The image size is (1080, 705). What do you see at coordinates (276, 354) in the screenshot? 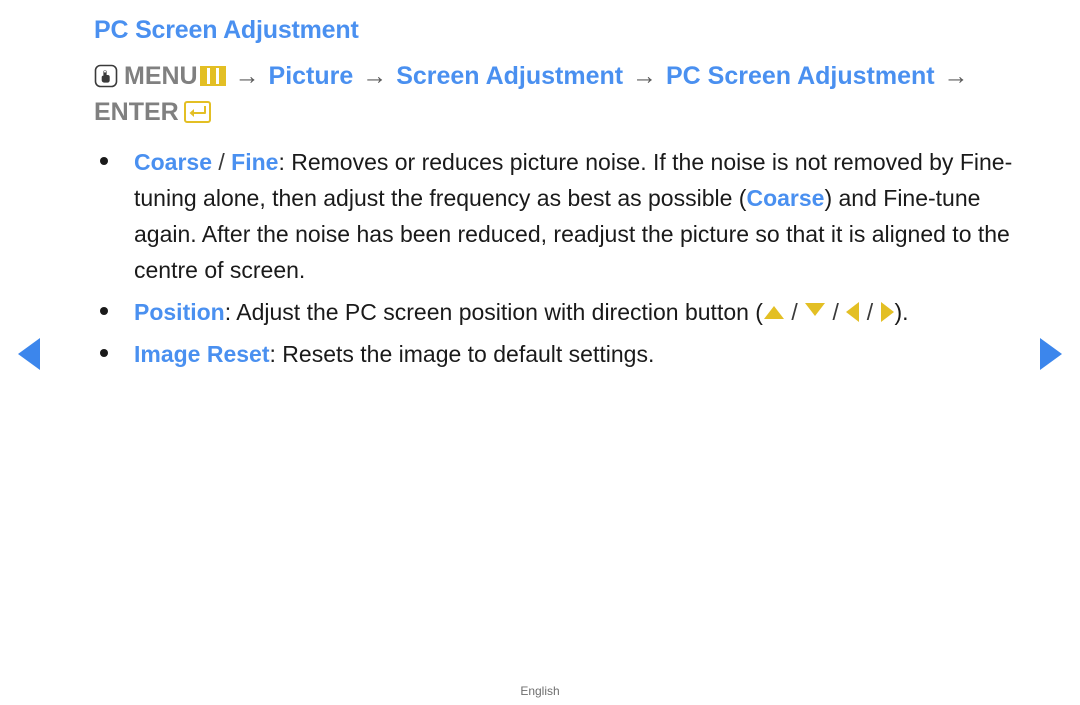
I see `colon-3: :` at bounding box center [276, 354].